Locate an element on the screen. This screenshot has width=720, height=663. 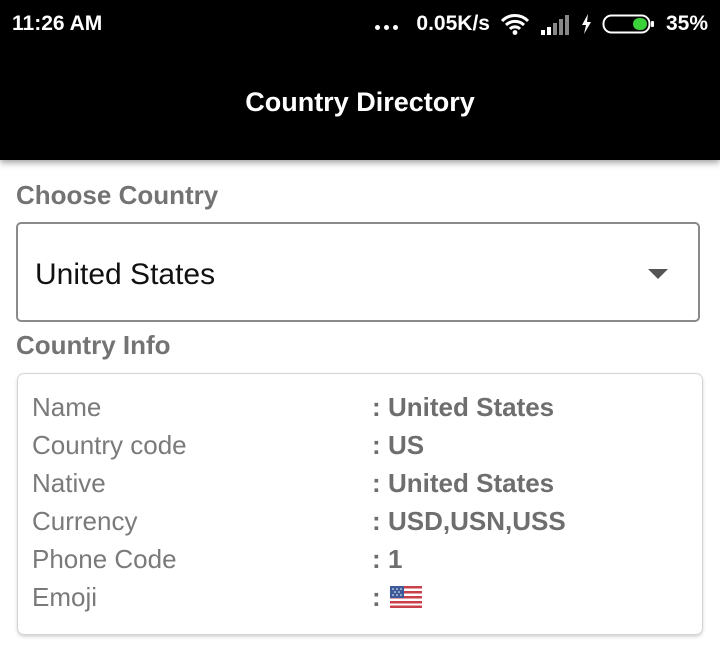
us-flag-icon is located at coordinates (406, 599).